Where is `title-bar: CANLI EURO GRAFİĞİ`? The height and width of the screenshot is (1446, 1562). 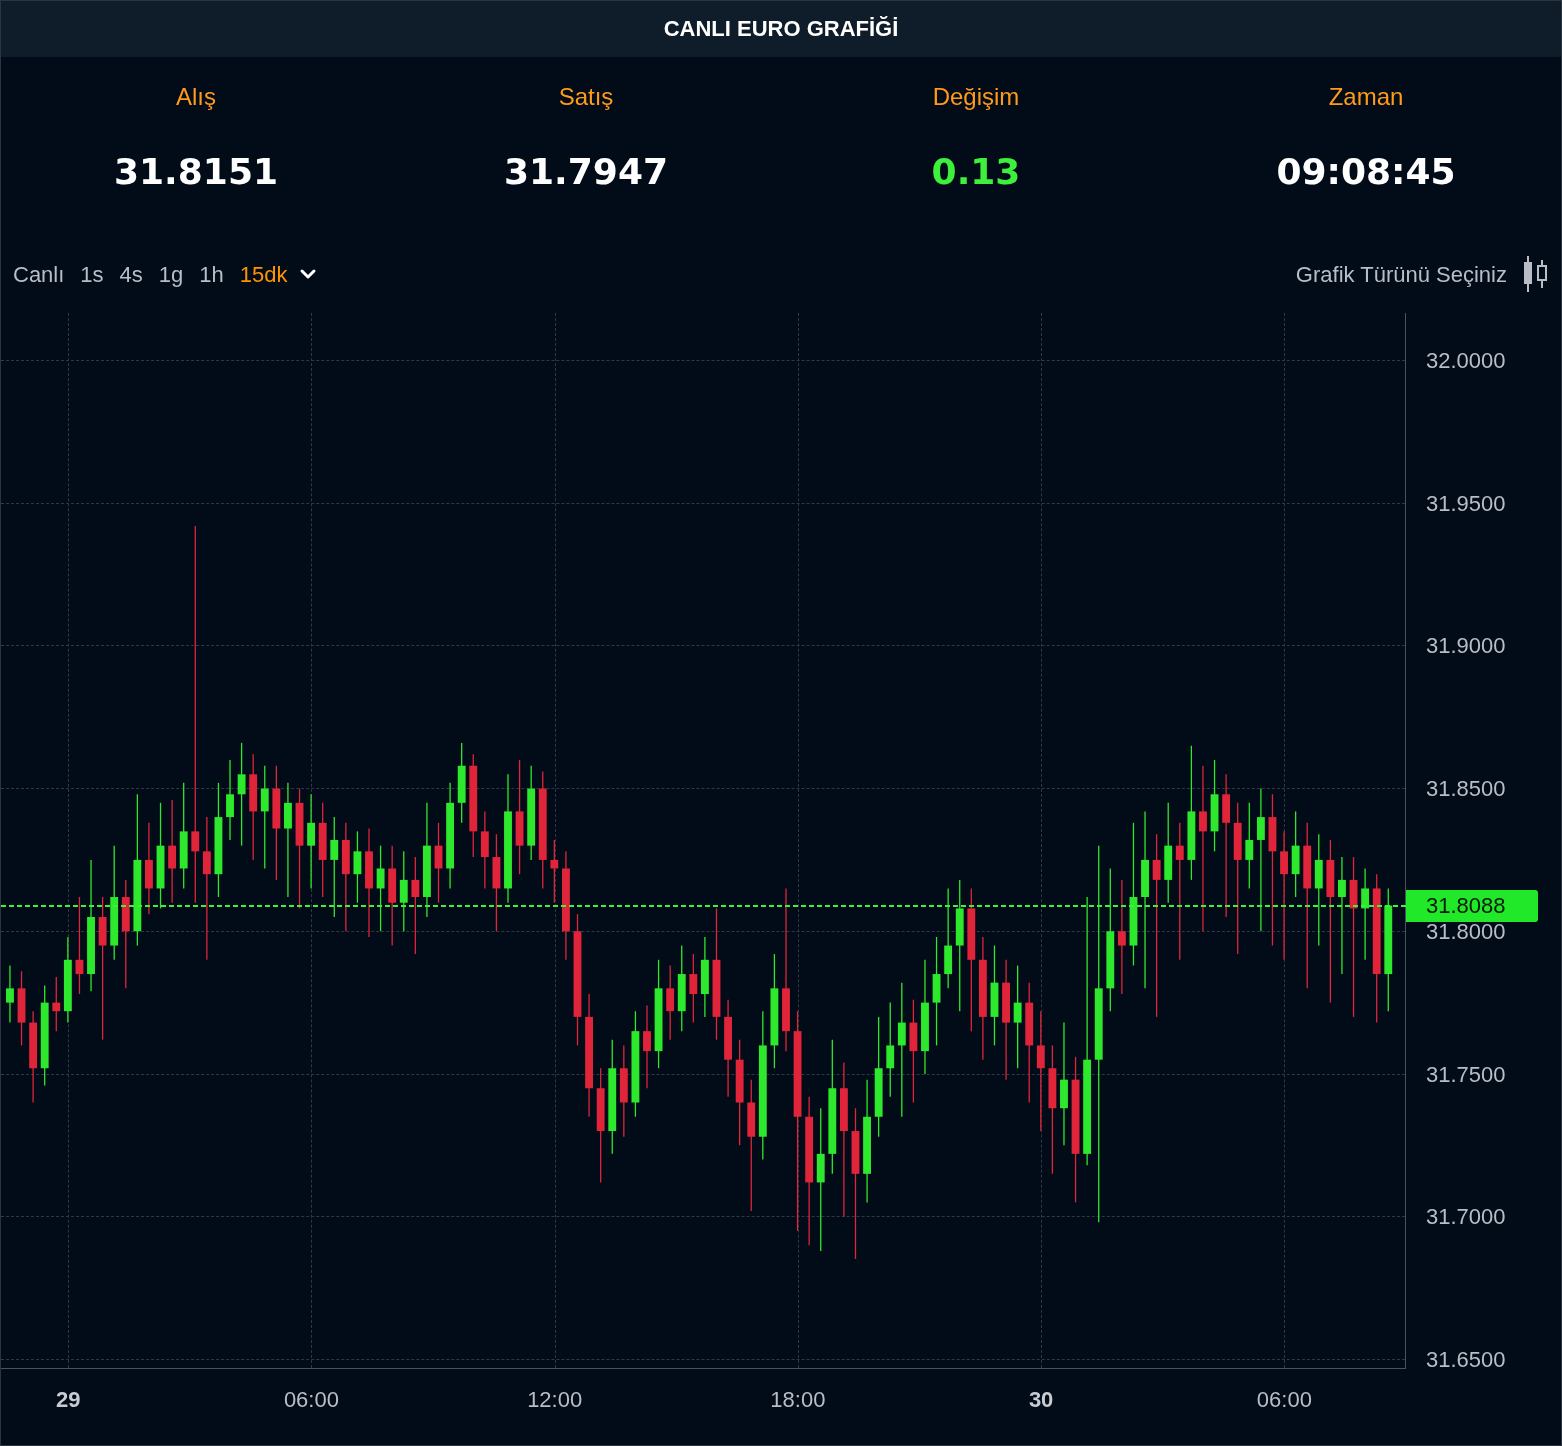
title-bar: CANLI EURO GRAFİĞİ is located at coordinates (781, 29).